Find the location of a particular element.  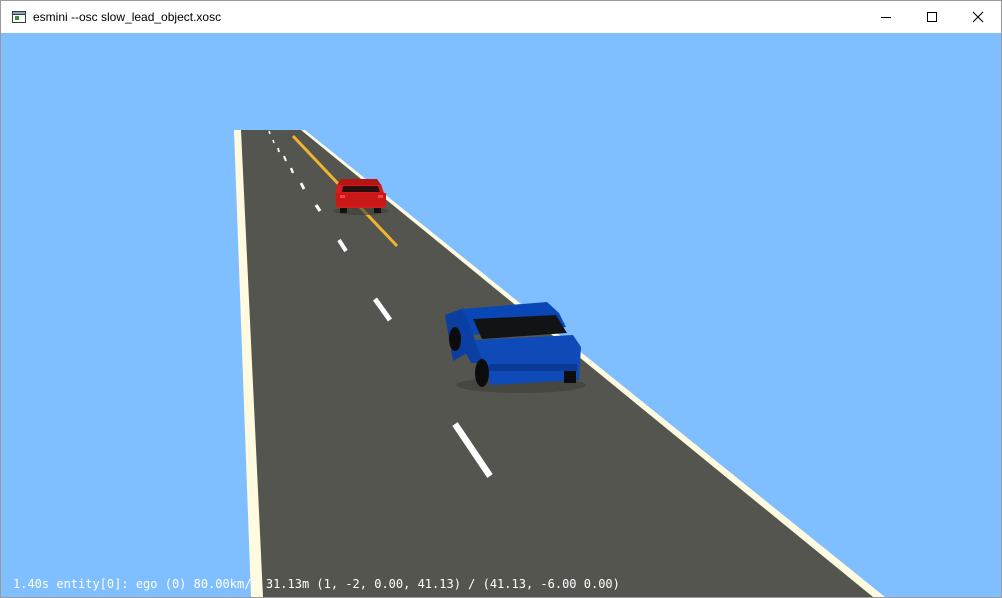

title-bar: esmini --osc slow_lead_object.xosc is located at coordinates (501, 17).